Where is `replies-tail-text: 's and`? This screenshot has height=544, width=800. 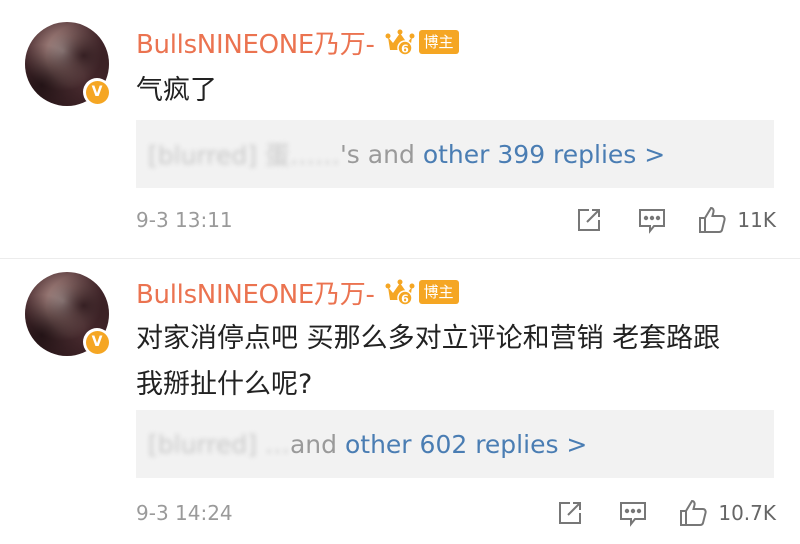
replies-tail-text: 's and is located at coordinates (377, 154).